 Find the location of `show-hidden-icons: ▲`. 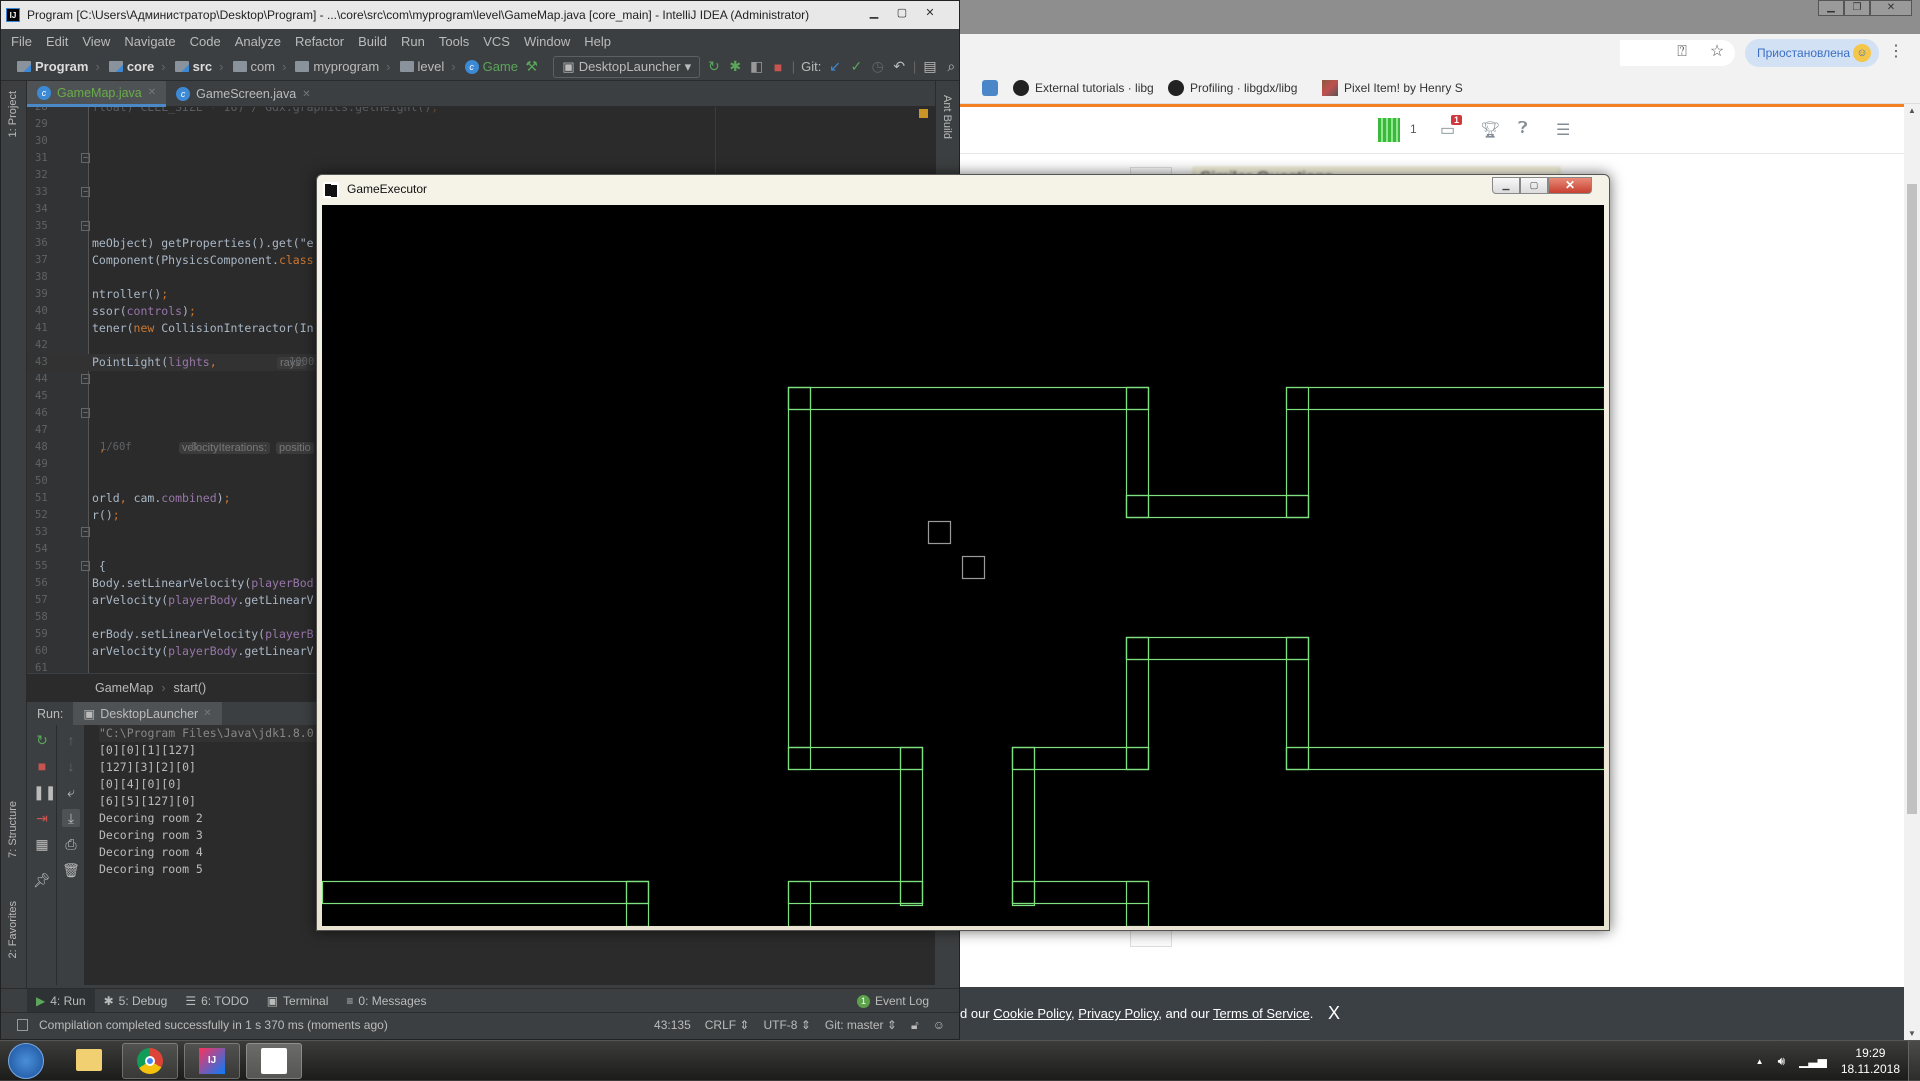

show-hidden-icons: ▲ is located at coordinates (1760, 1061).